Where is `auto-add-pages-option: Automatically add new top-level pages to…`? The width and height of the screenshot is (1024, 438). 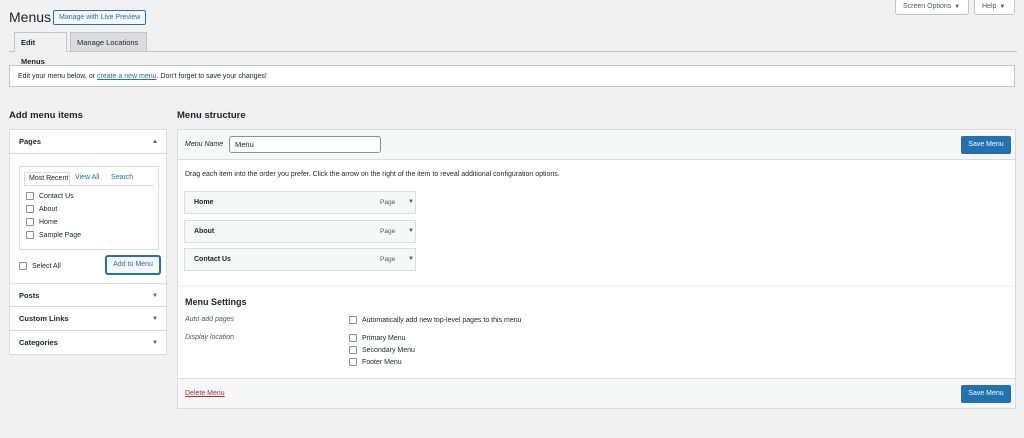 auto-add-pages-option: Automatically add new top-level pages to… is located at coordinates (435, 321).